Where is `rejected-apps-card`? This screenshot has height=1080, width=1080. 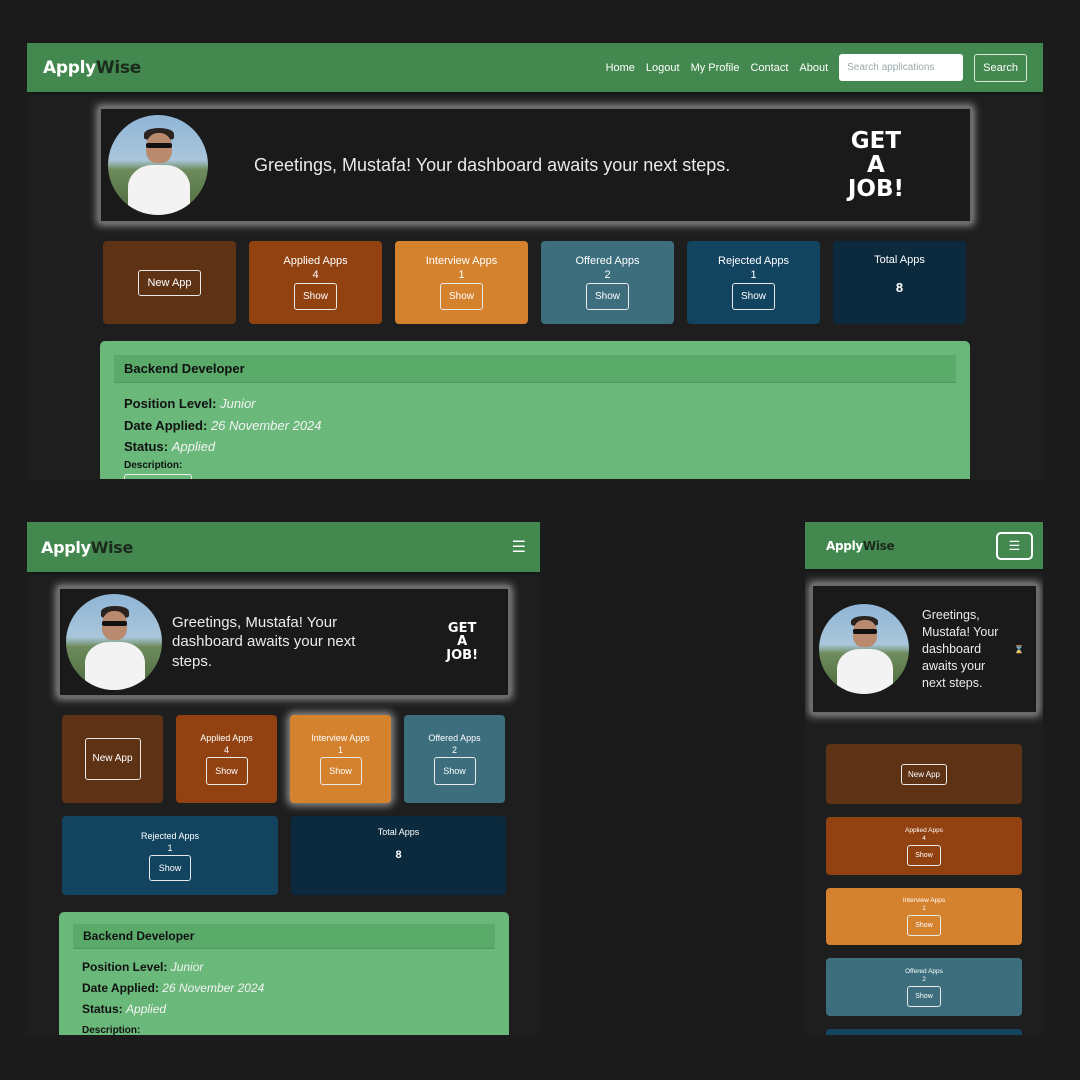 rejected-apps-card is located at coordinates (924, 1032).